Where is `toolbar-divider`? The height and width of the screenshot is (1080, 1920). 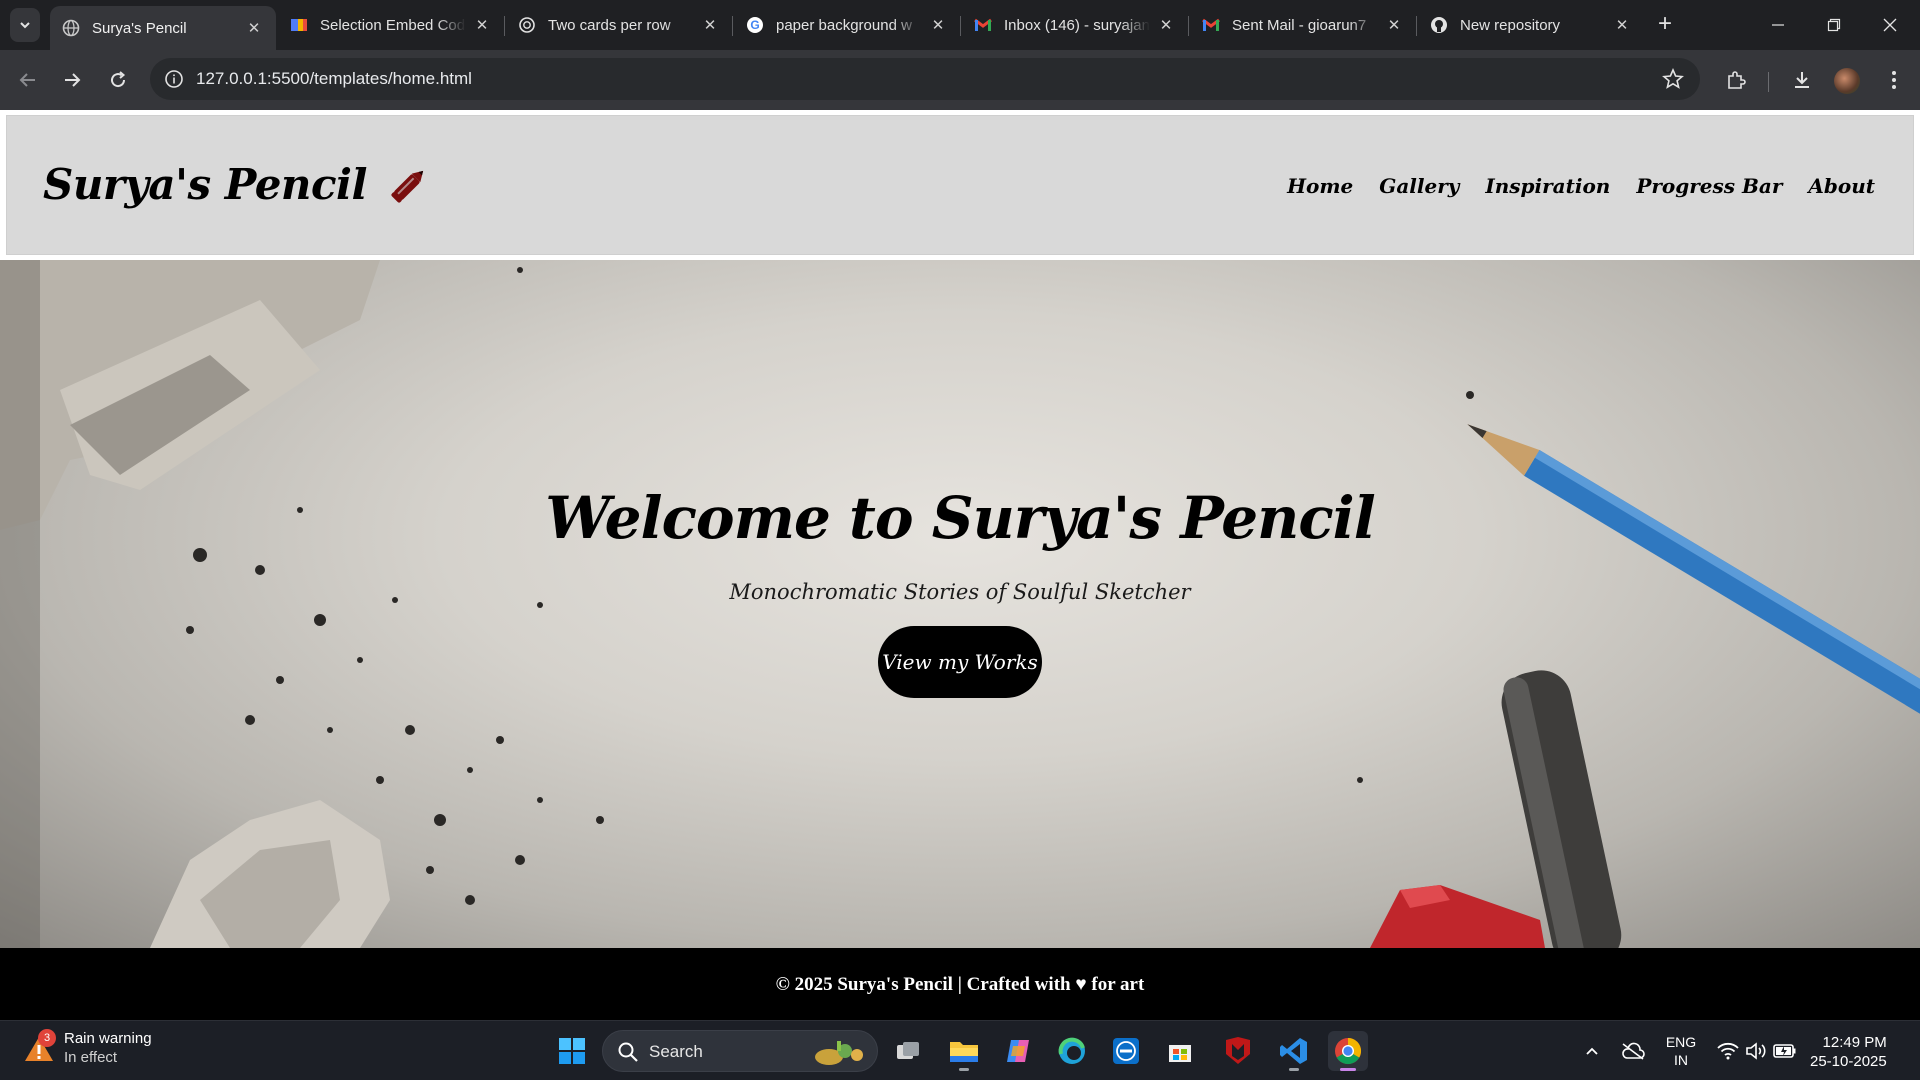 toolbar-divider is located at coordinates (1768, 82).